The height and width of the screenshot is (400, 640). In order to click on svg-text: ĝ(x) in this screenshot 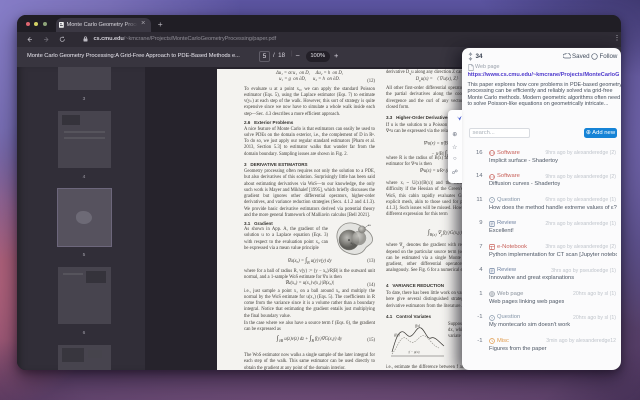, I will do `click(397, 335)`.